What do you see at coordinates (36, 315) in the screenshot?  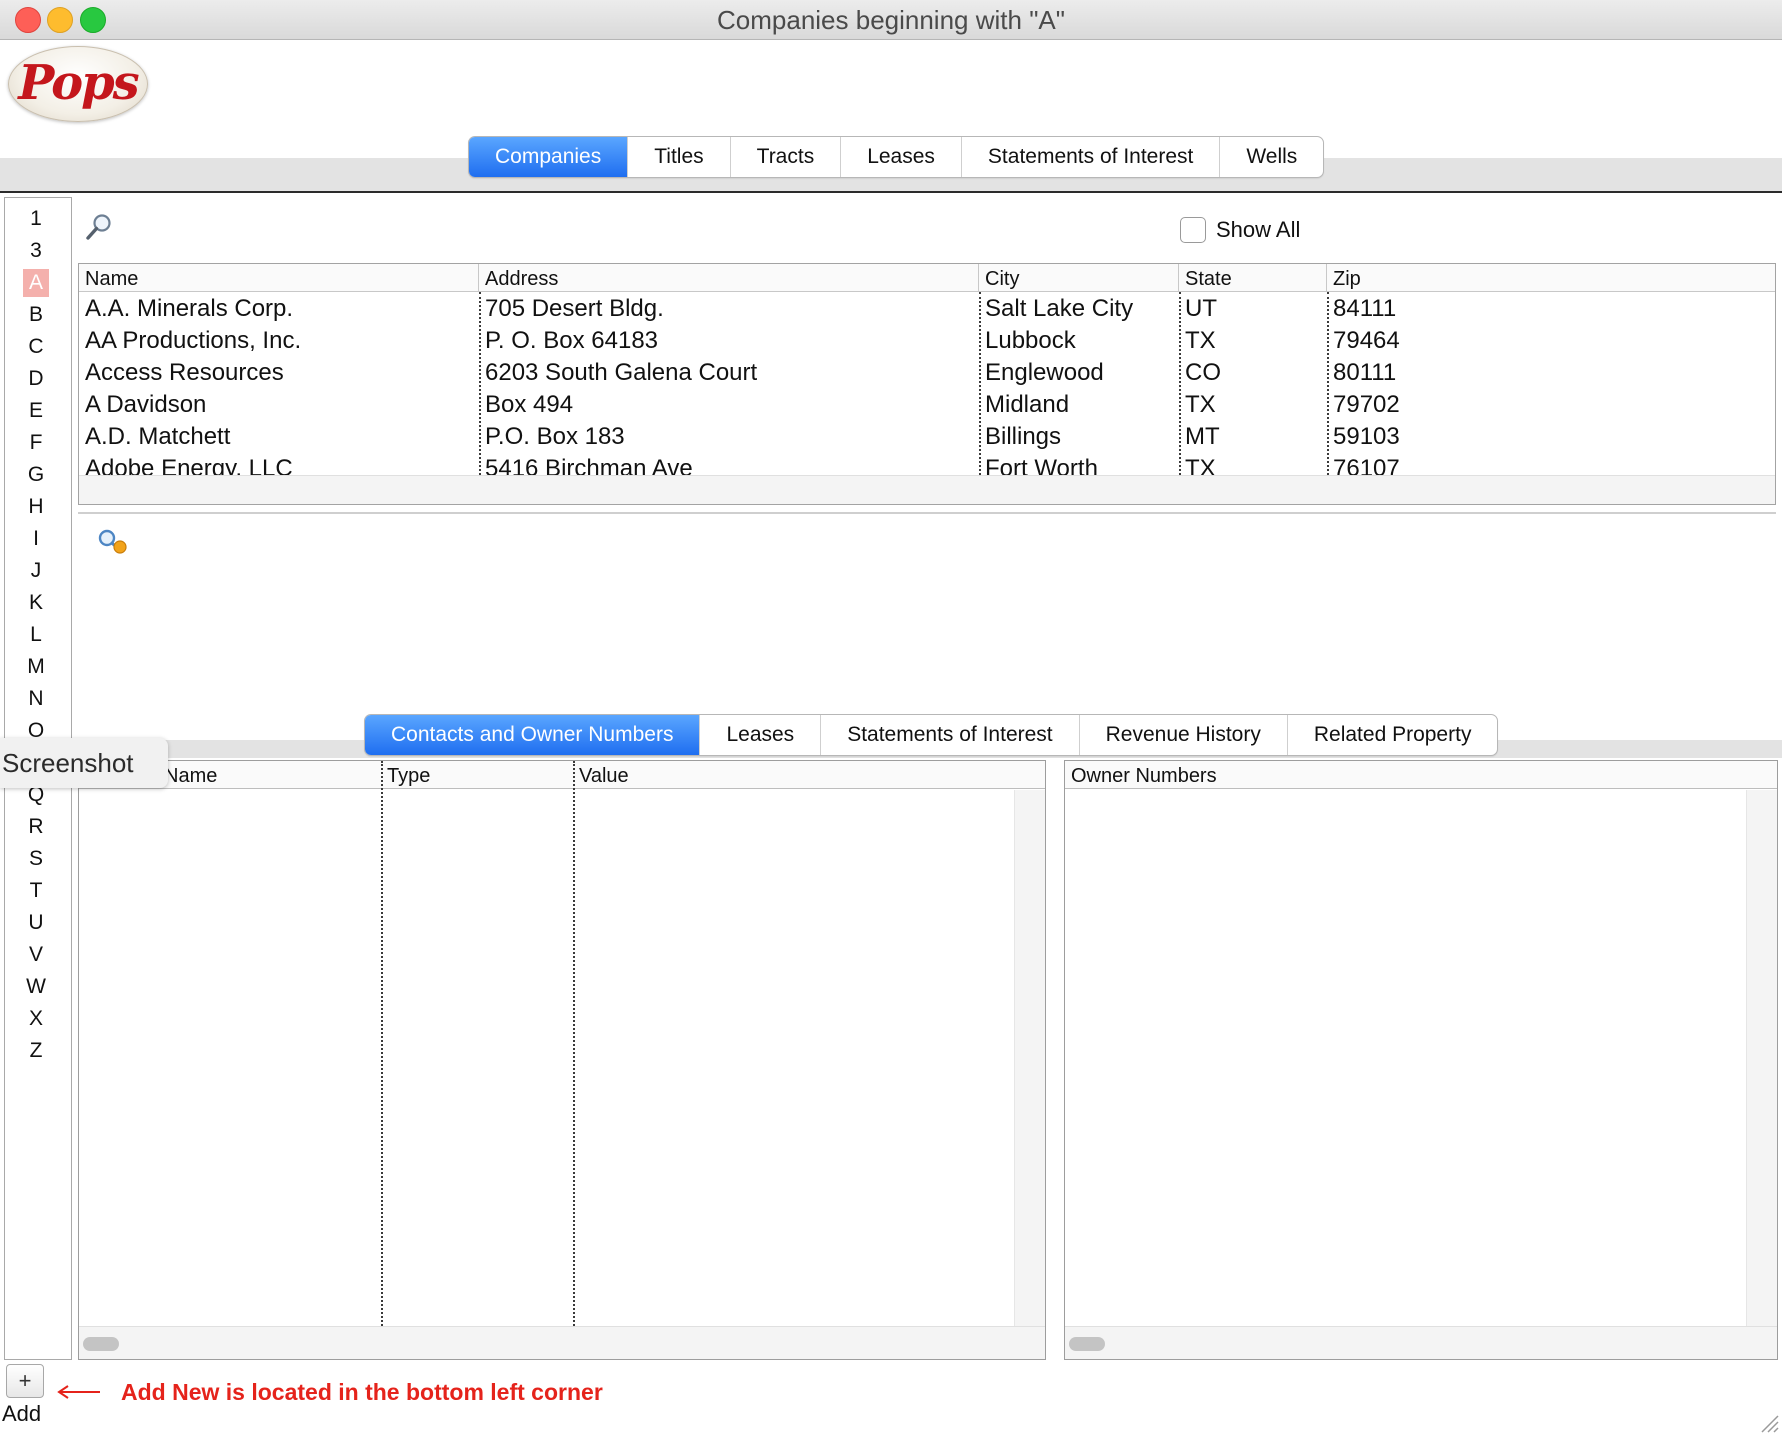 I see `letter-index-b: B` at bounding box center [36, 315].